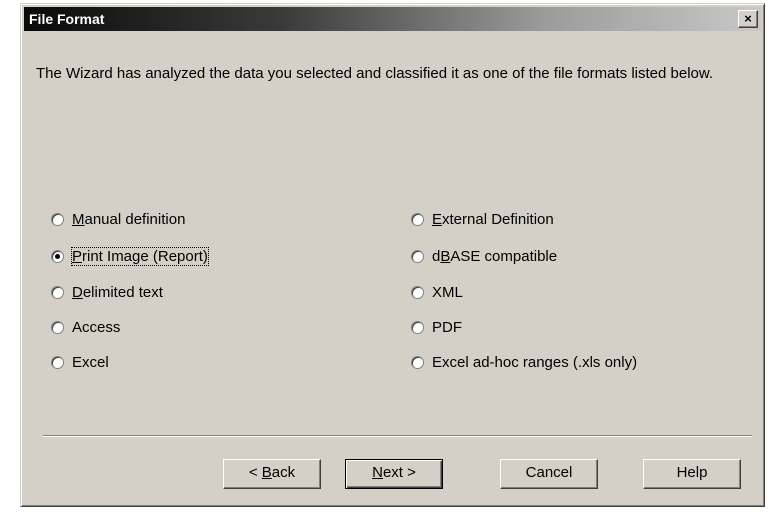  Describe the element at coordinates (117, 292) in the screenshot. I see `radio-label: Delimited text` at that location.